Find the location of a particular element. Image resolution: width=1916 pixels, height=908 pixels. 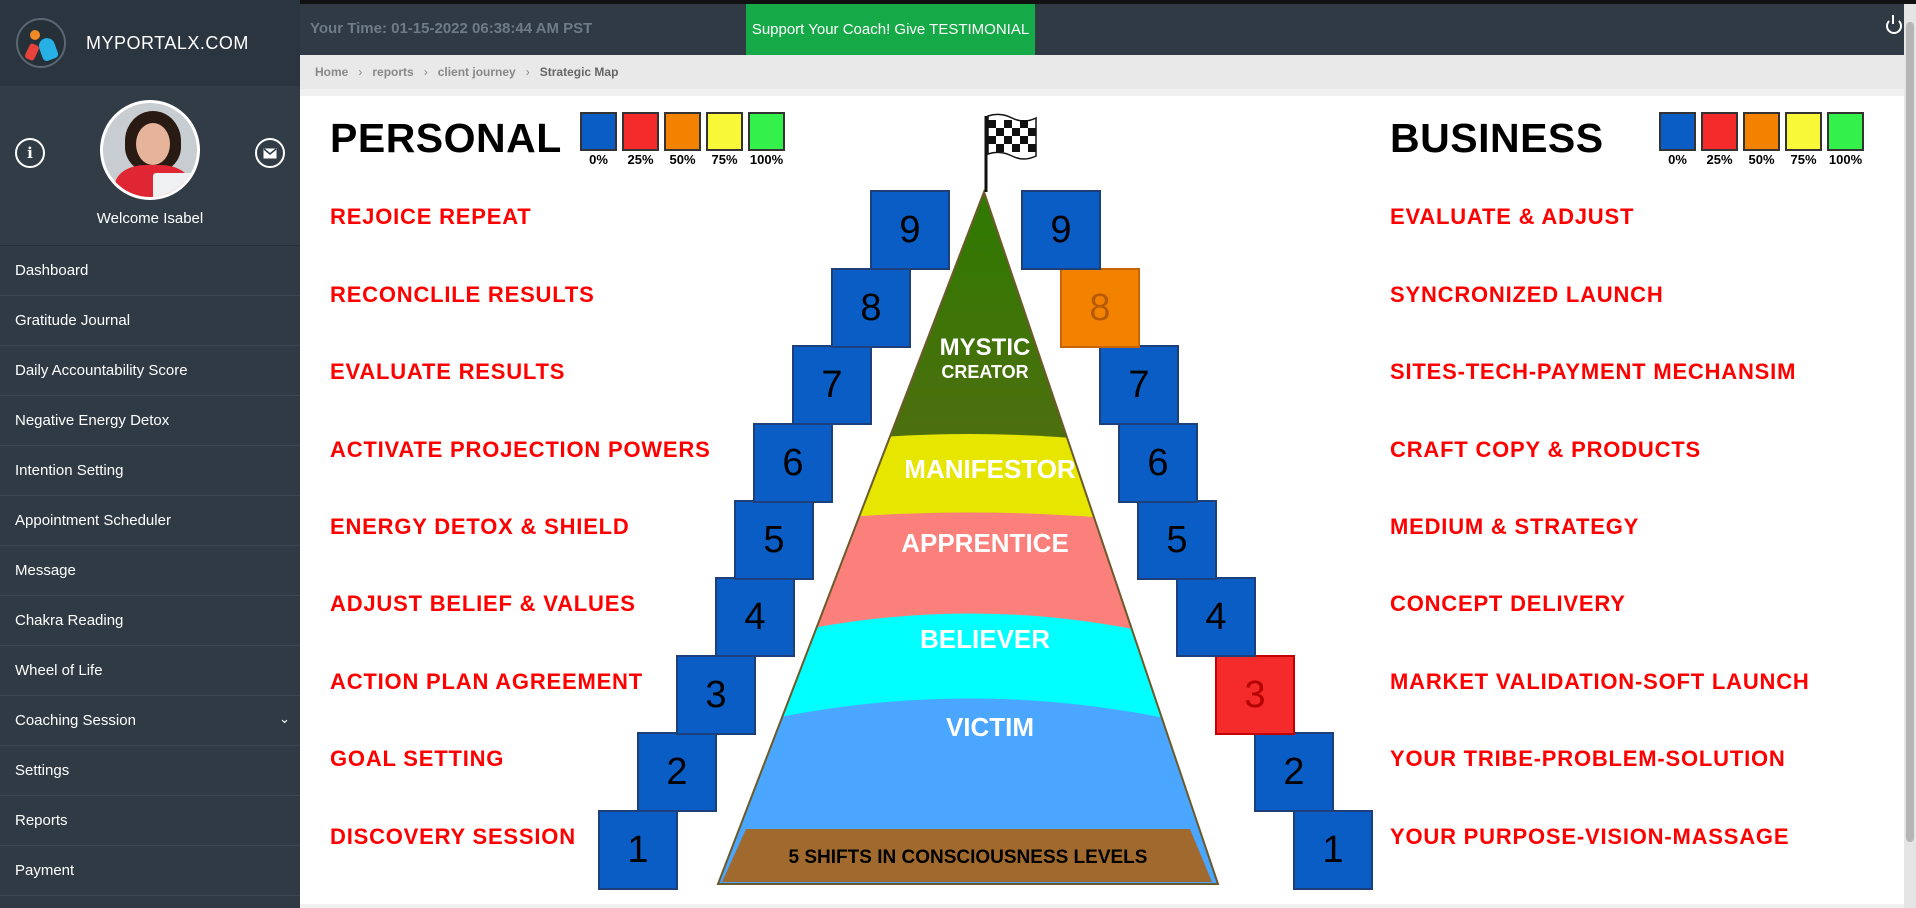

personal-step-label: DISCOVERY SESSION is located at coordinates (453, 836).